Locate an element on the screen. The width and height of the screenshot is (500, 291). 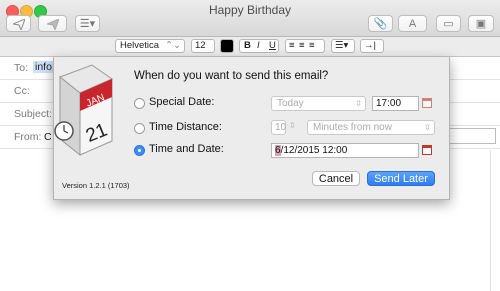
bold-button: B is located at coordinates (247, 46).